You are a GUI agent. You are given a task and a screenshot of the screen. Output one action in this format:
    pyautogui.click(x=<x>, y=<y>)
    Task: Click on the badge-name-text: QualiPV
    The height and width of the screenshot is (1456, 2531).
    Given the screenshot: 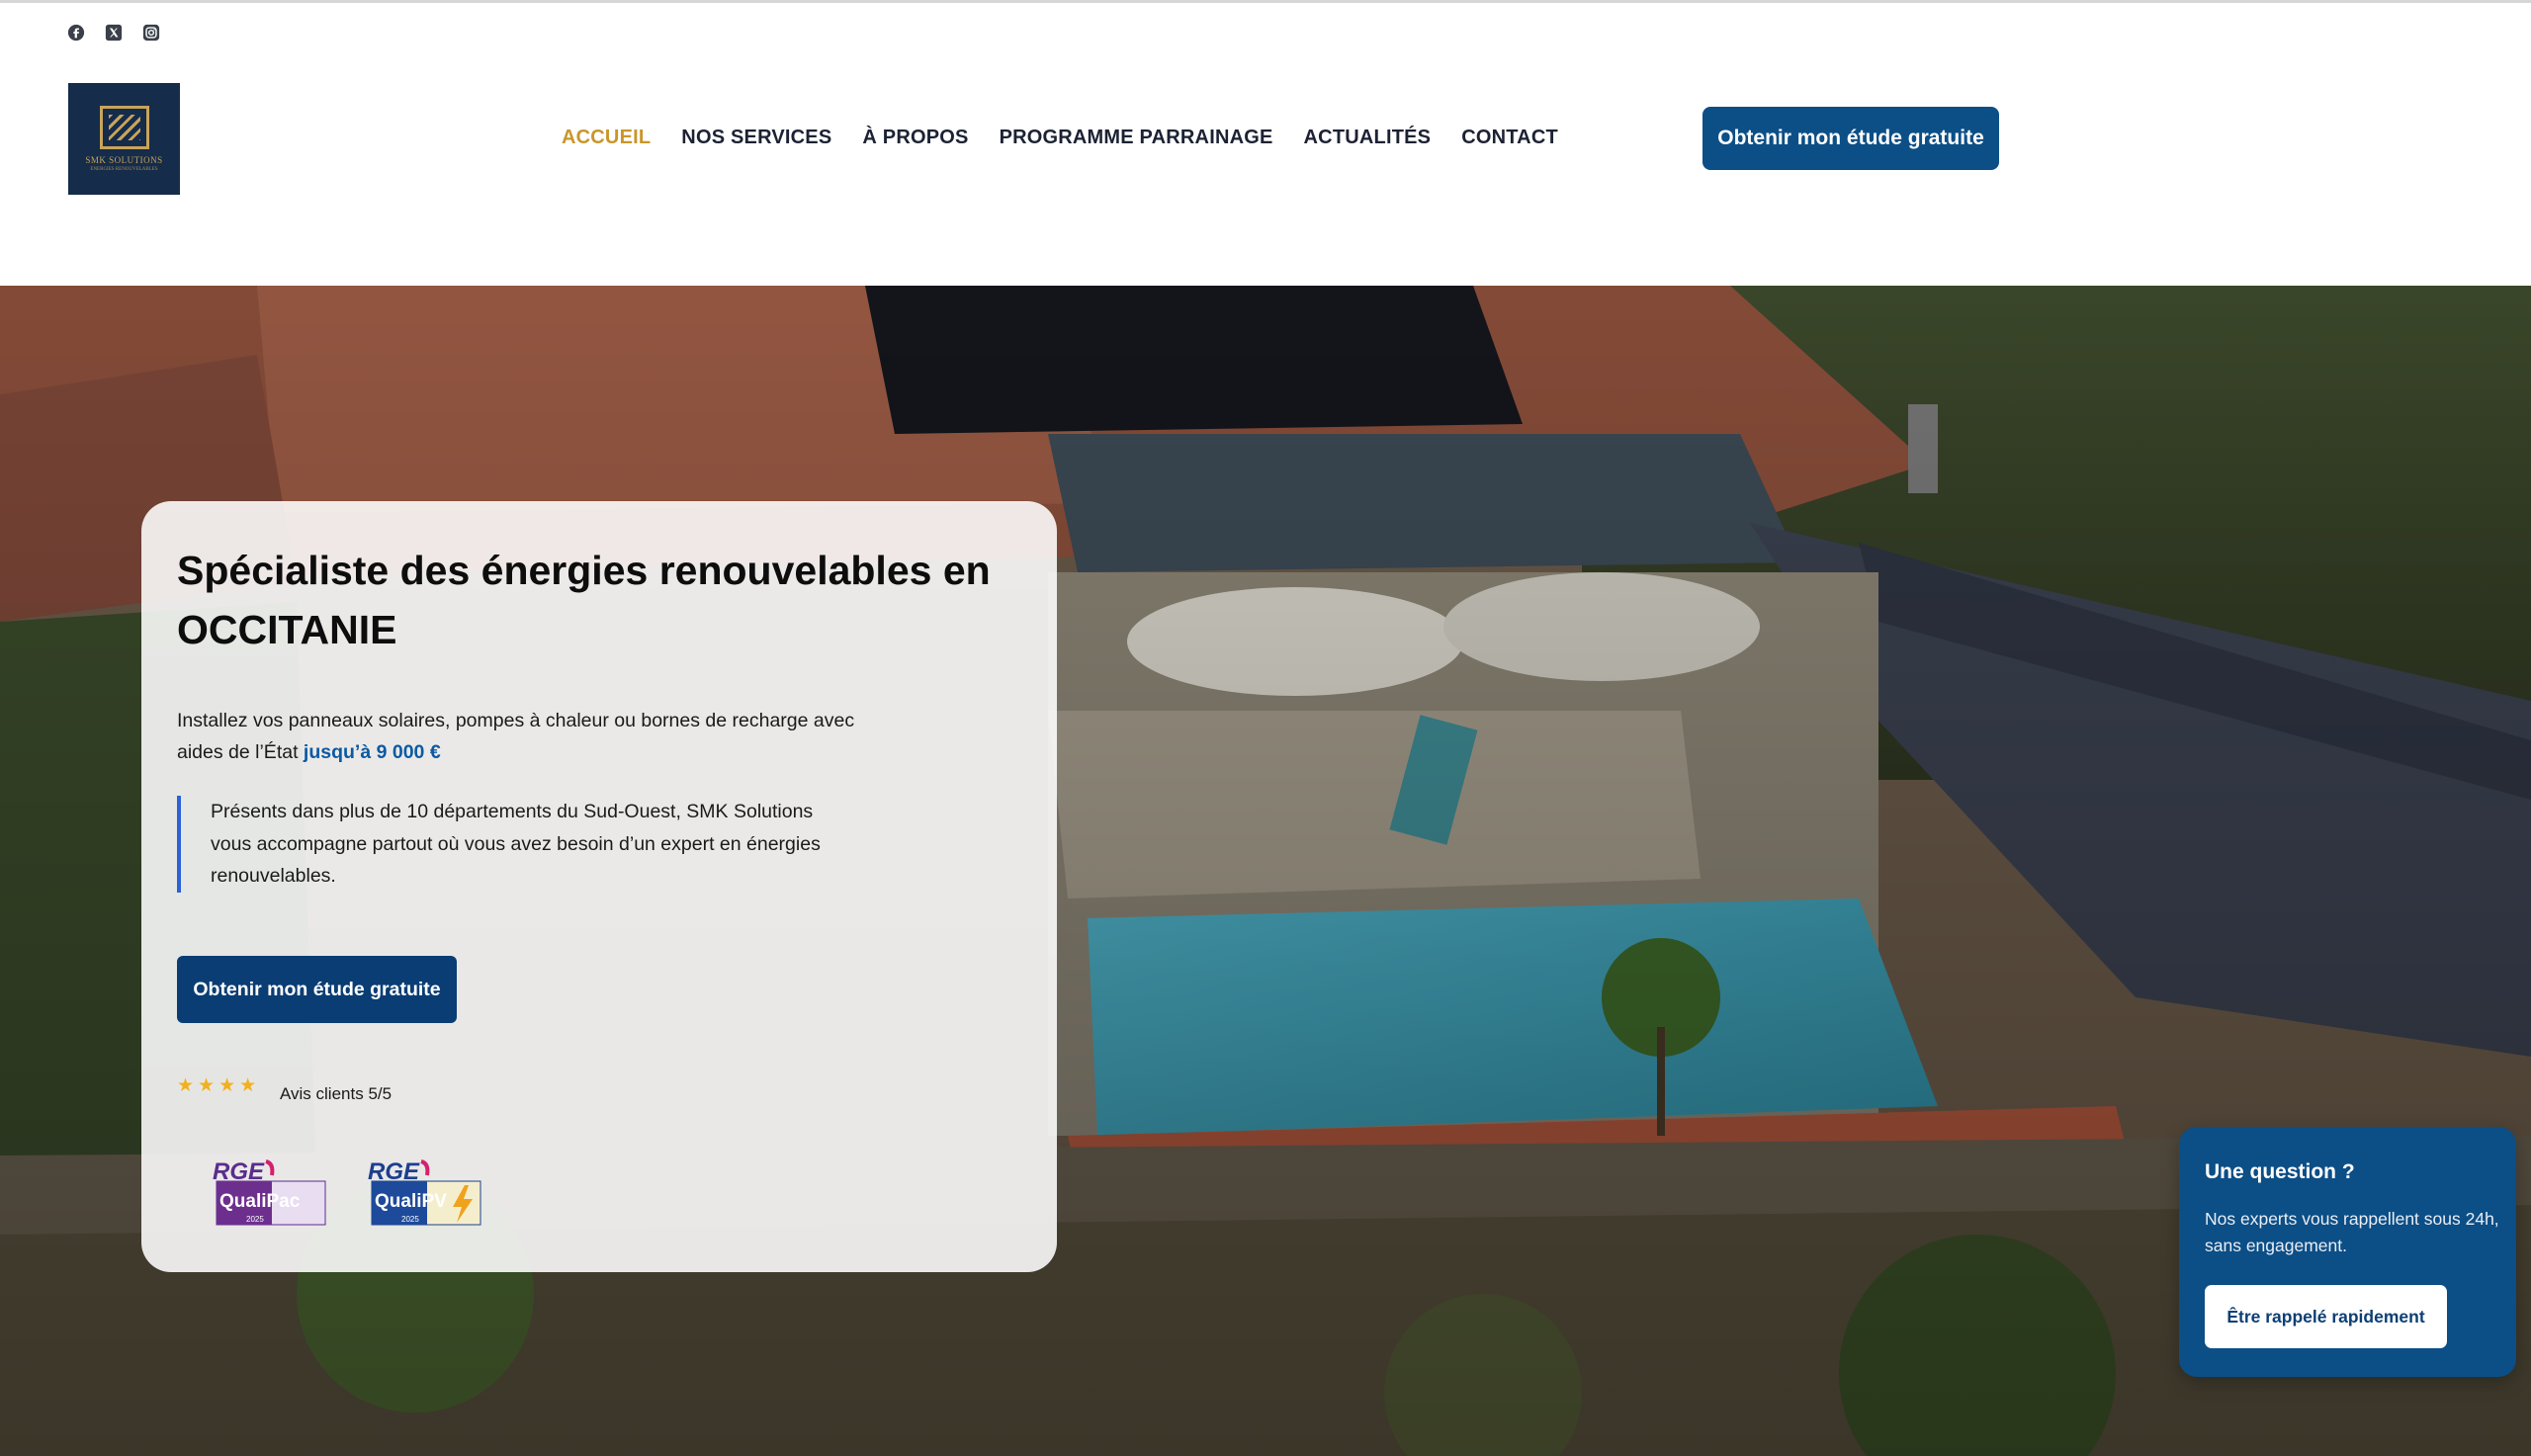 What is the action you would take?
    pyautogui.click(x=411, y=1201)
    